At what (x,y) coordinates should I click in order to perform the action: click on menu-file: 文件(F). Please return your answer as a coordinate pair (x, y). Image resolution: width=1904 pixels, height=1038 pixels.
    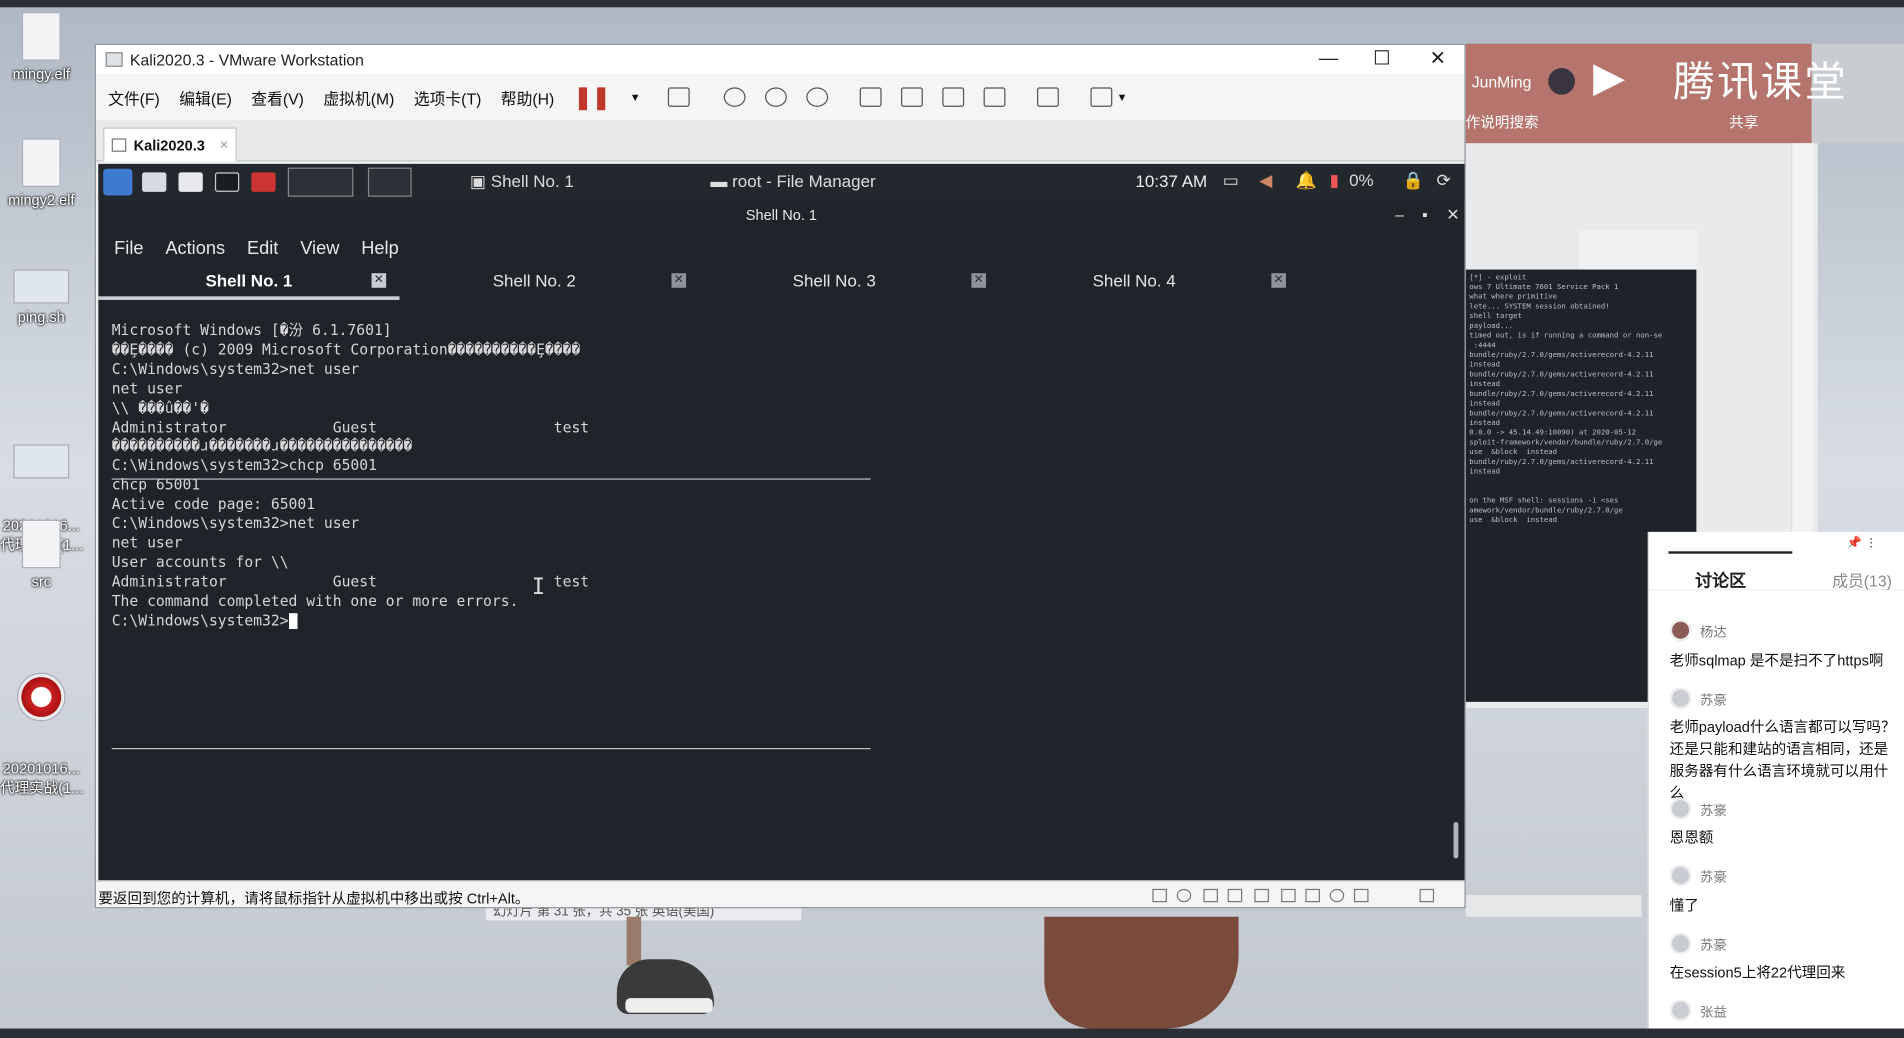
    Looking at the image, I should click on (134, 97).